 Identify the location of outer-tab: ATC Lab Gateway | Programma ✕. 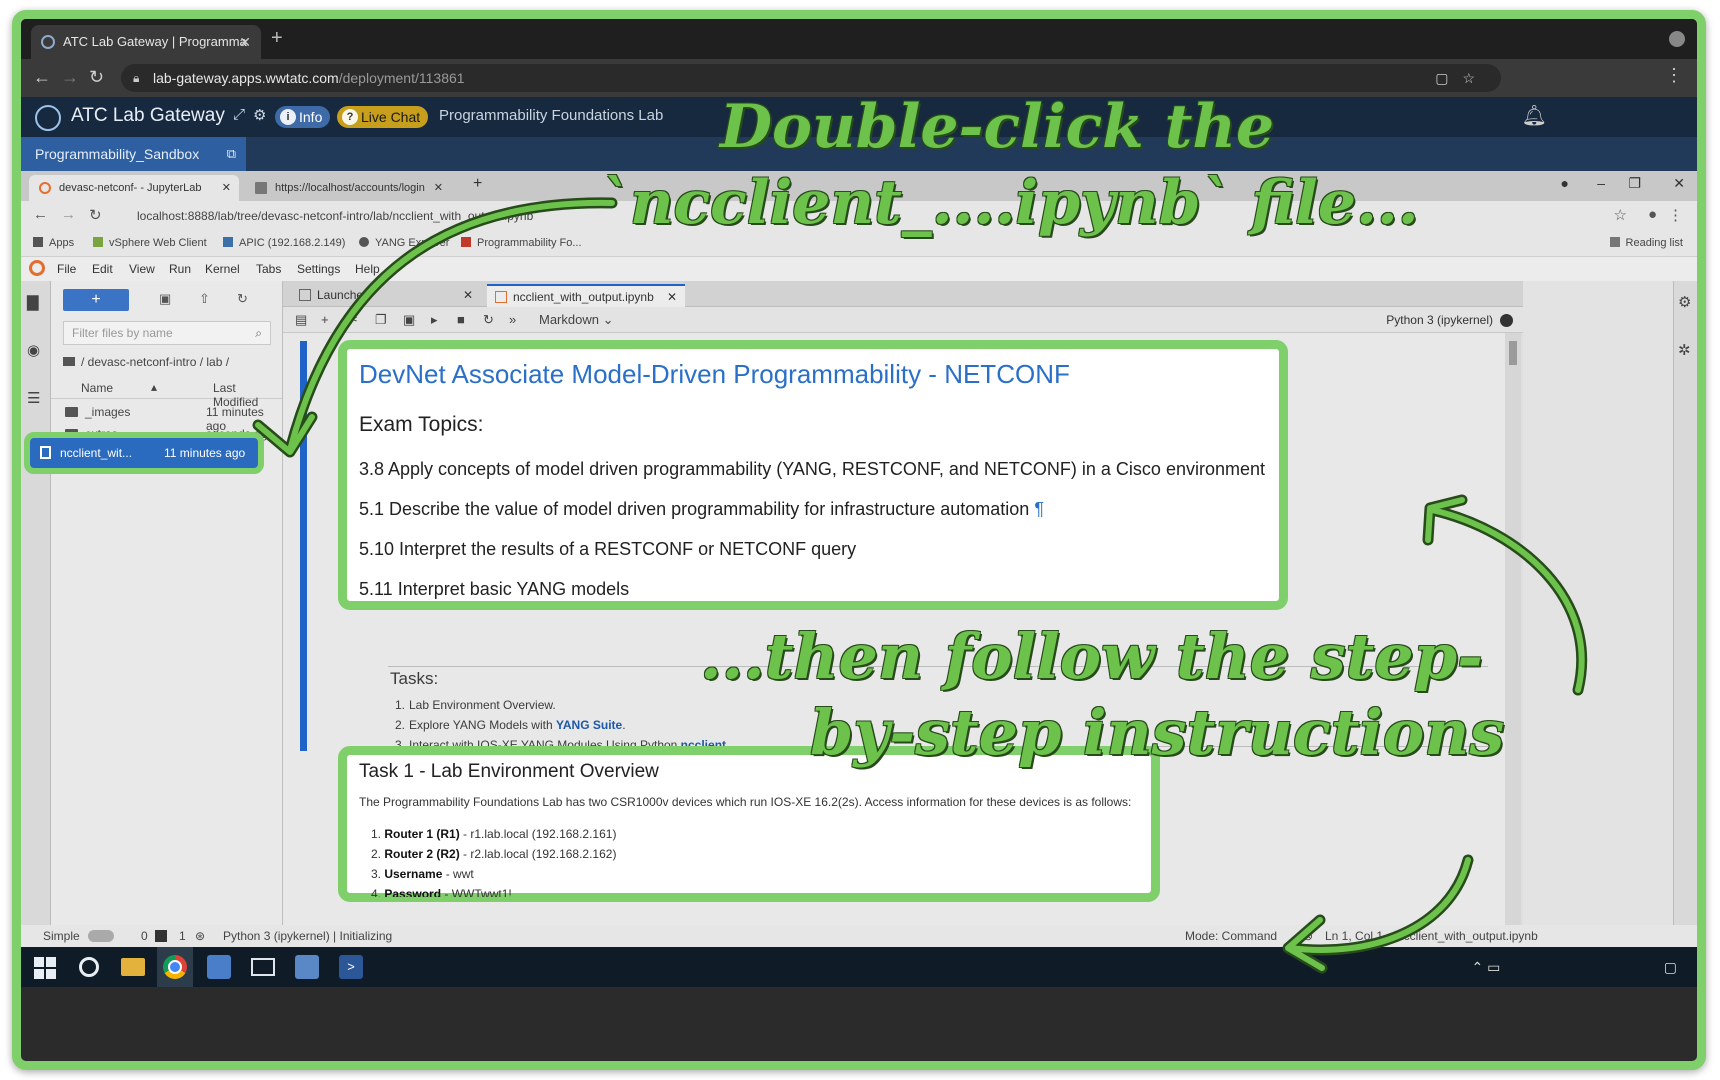
(146, 42).